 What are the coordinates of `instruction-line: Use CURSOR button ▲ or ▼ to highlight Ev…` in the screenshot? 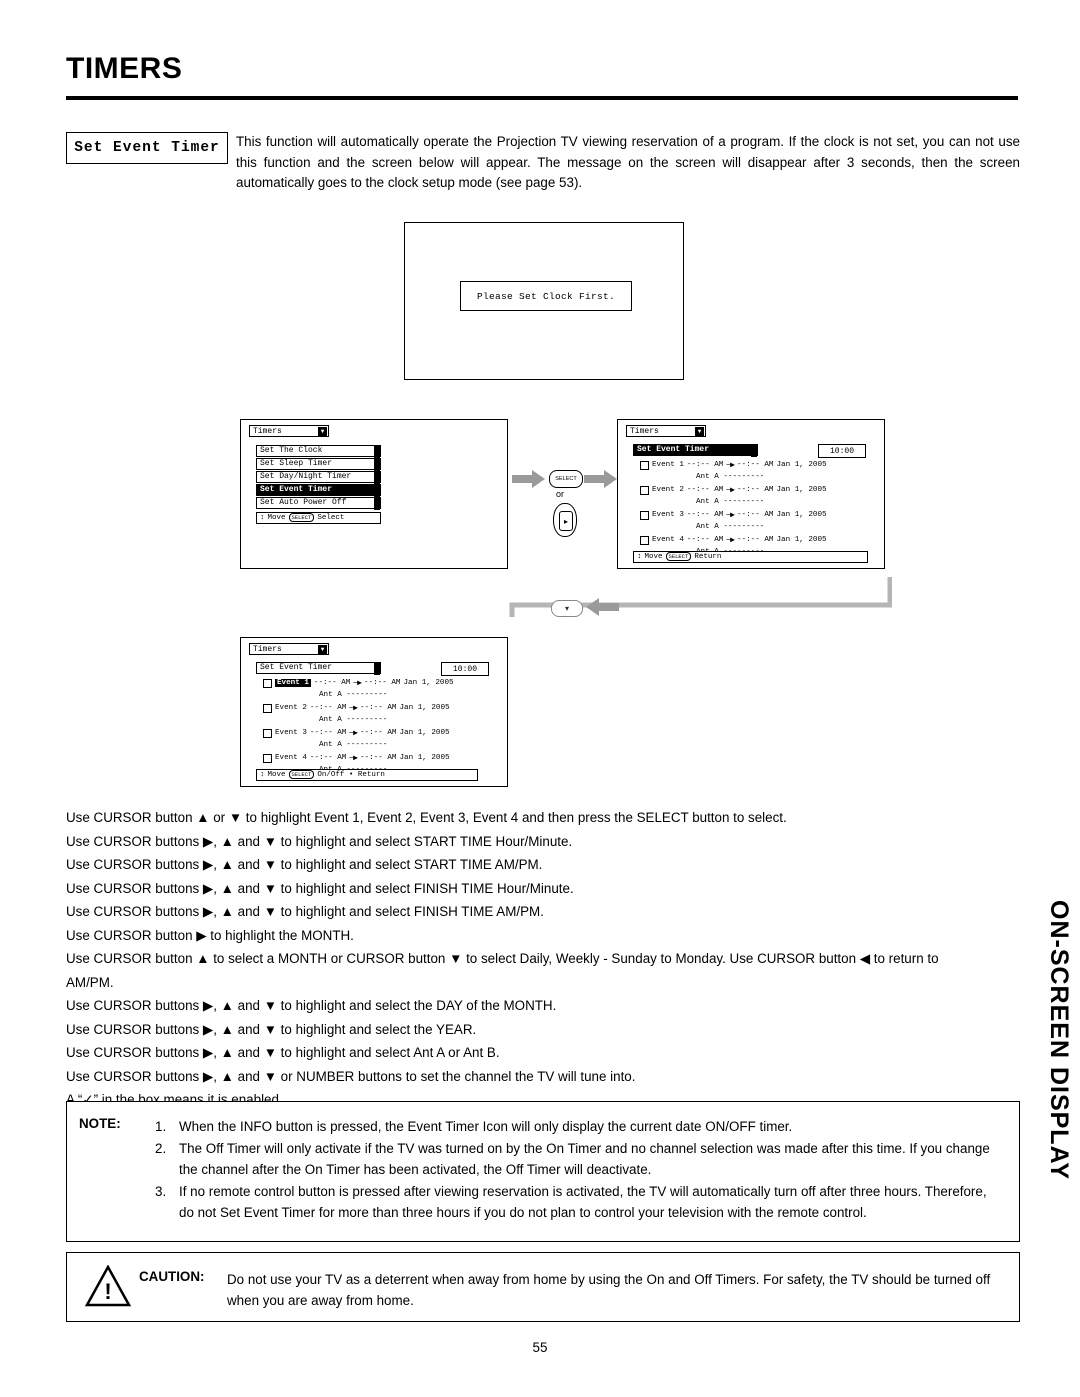 It's located at (426, 817).